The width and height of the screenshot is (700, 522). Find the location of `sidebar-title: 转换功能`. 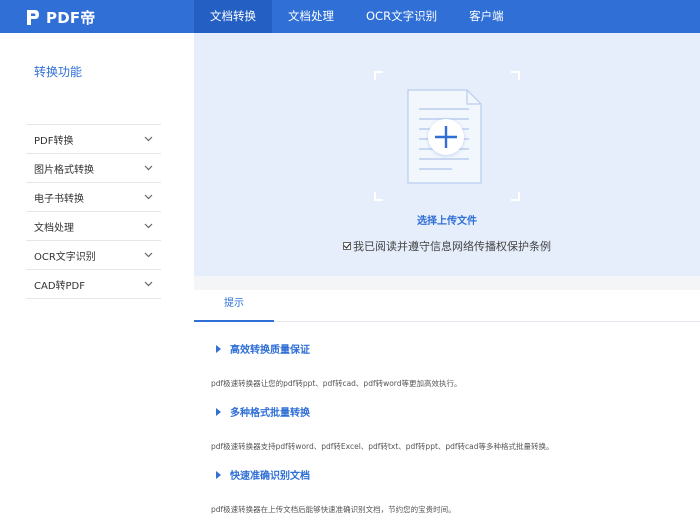

sidebar-title: 转换功能 is located at coordinates (58, 72).